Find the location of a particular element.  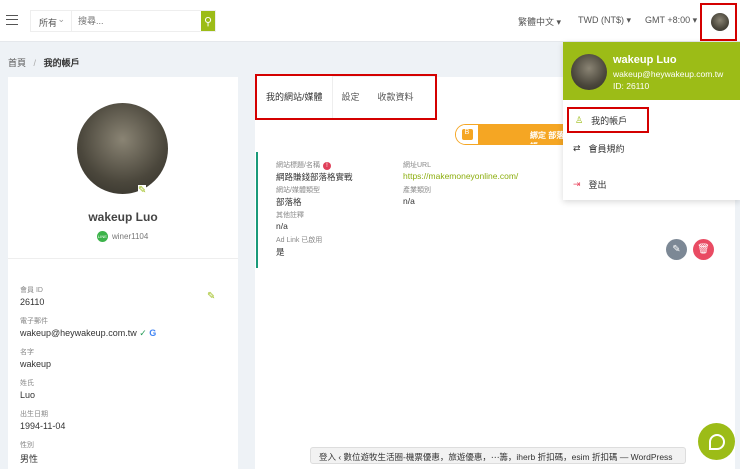

field-value: 26110 is located at coordinates (32, 302).